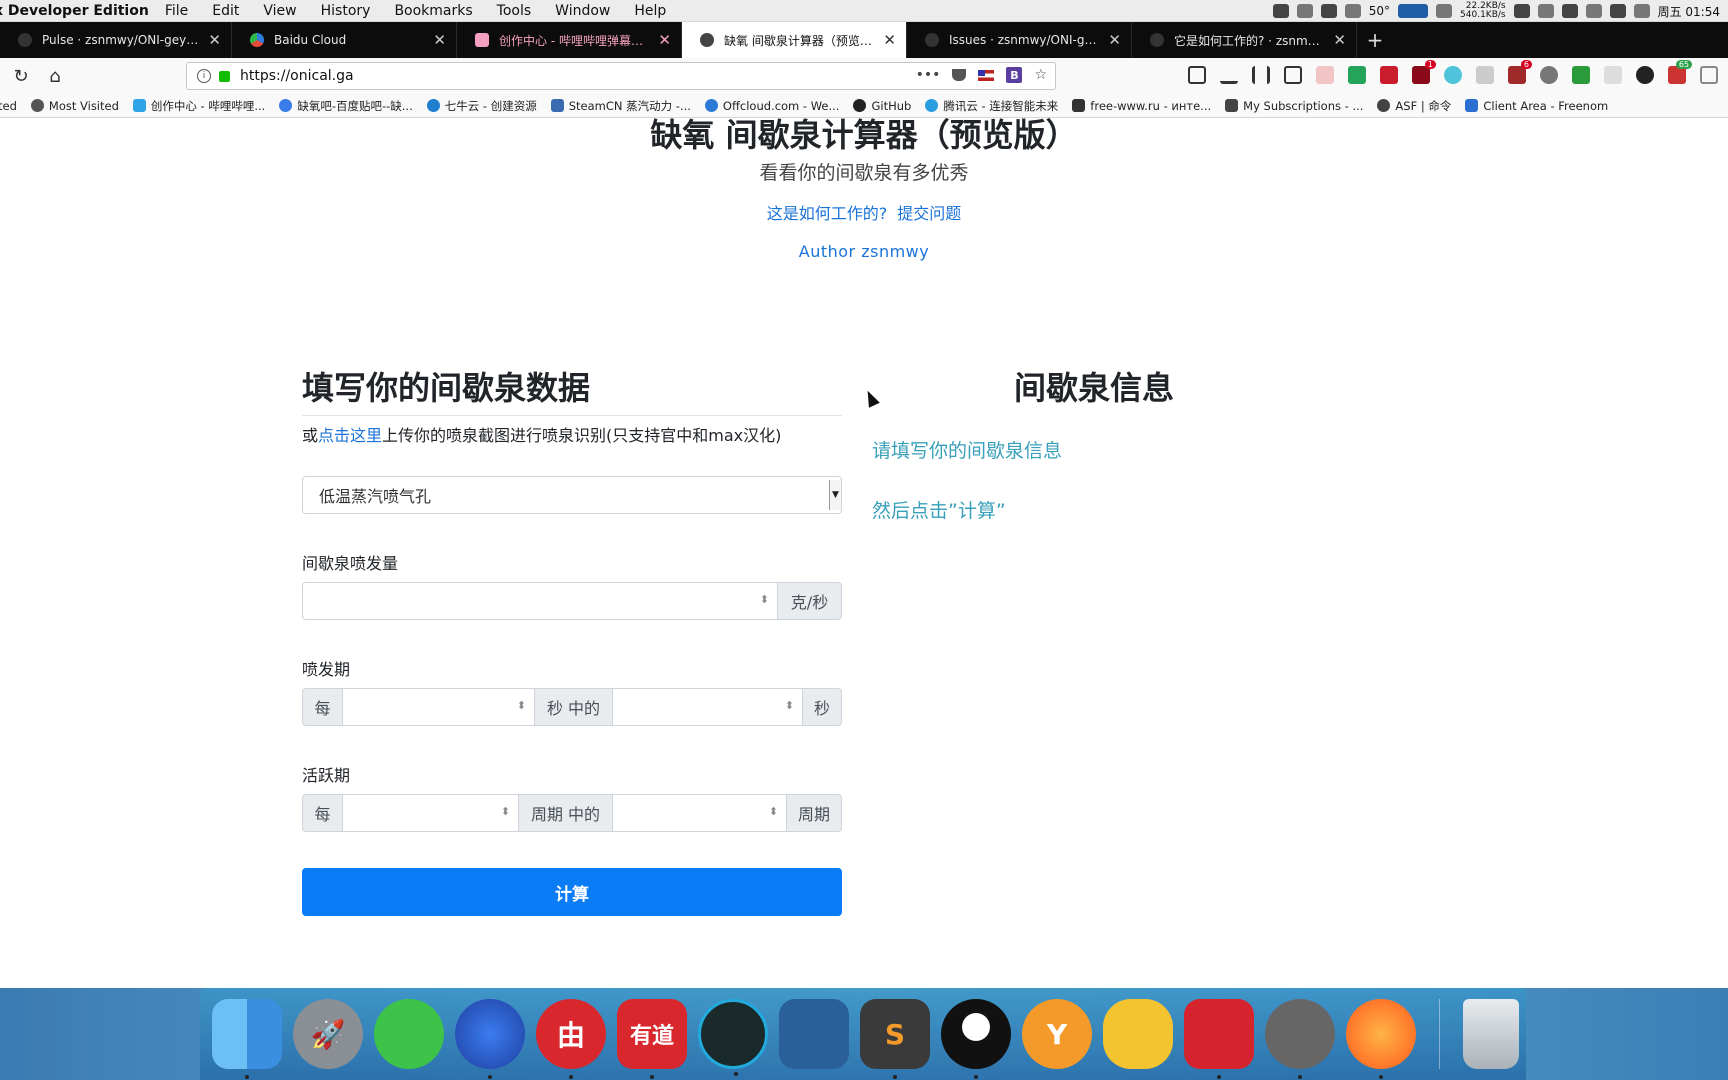 This screenshot has height=1080, width=1728. Describe the element at coordinates (959, 75) in the screenshot. I see `pocket-icon` at that location.